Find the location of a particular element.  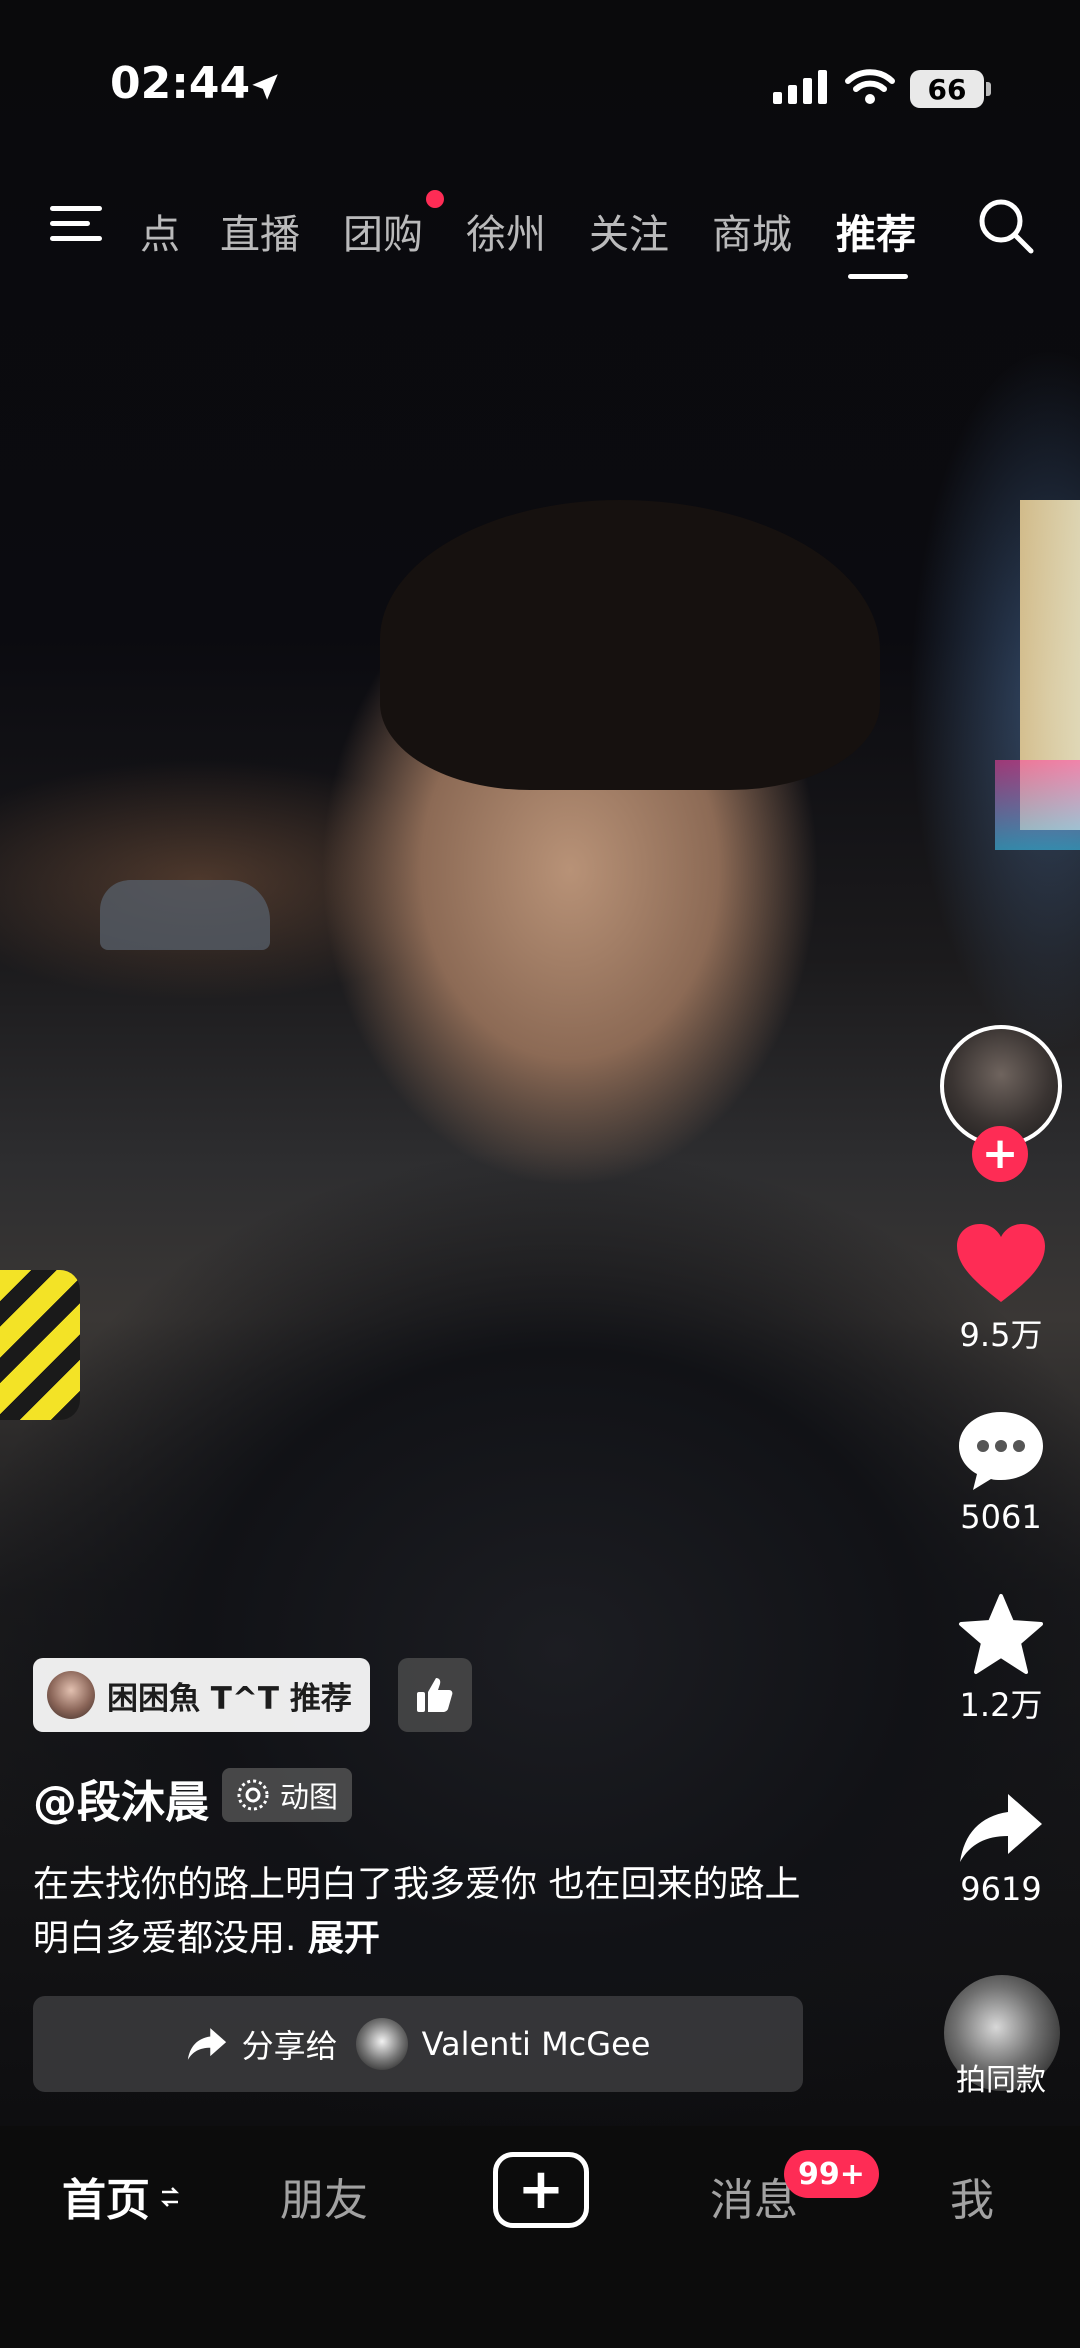

recommender-text: 困困魚 T^T 推荐 is located at coordinates (229, 1698).